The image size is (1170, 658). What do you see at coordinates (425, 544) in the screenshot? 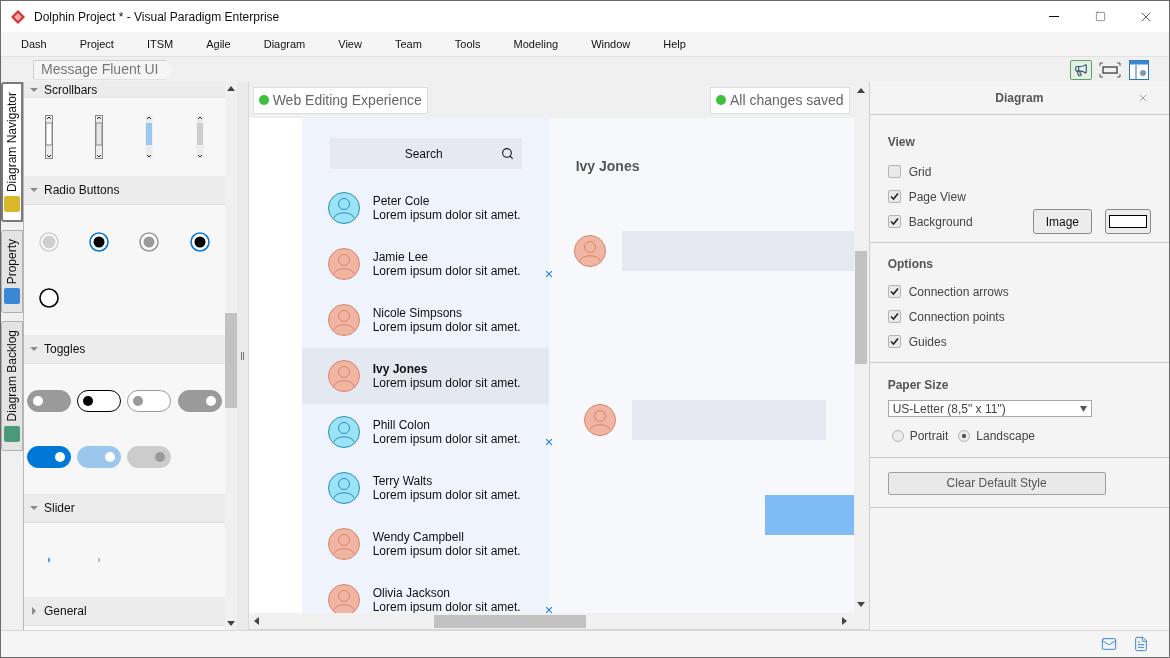
I see `contact-row: Wendy Campbell Lorem ipsum dolor sit amet.` at bounding box center [425, 544].